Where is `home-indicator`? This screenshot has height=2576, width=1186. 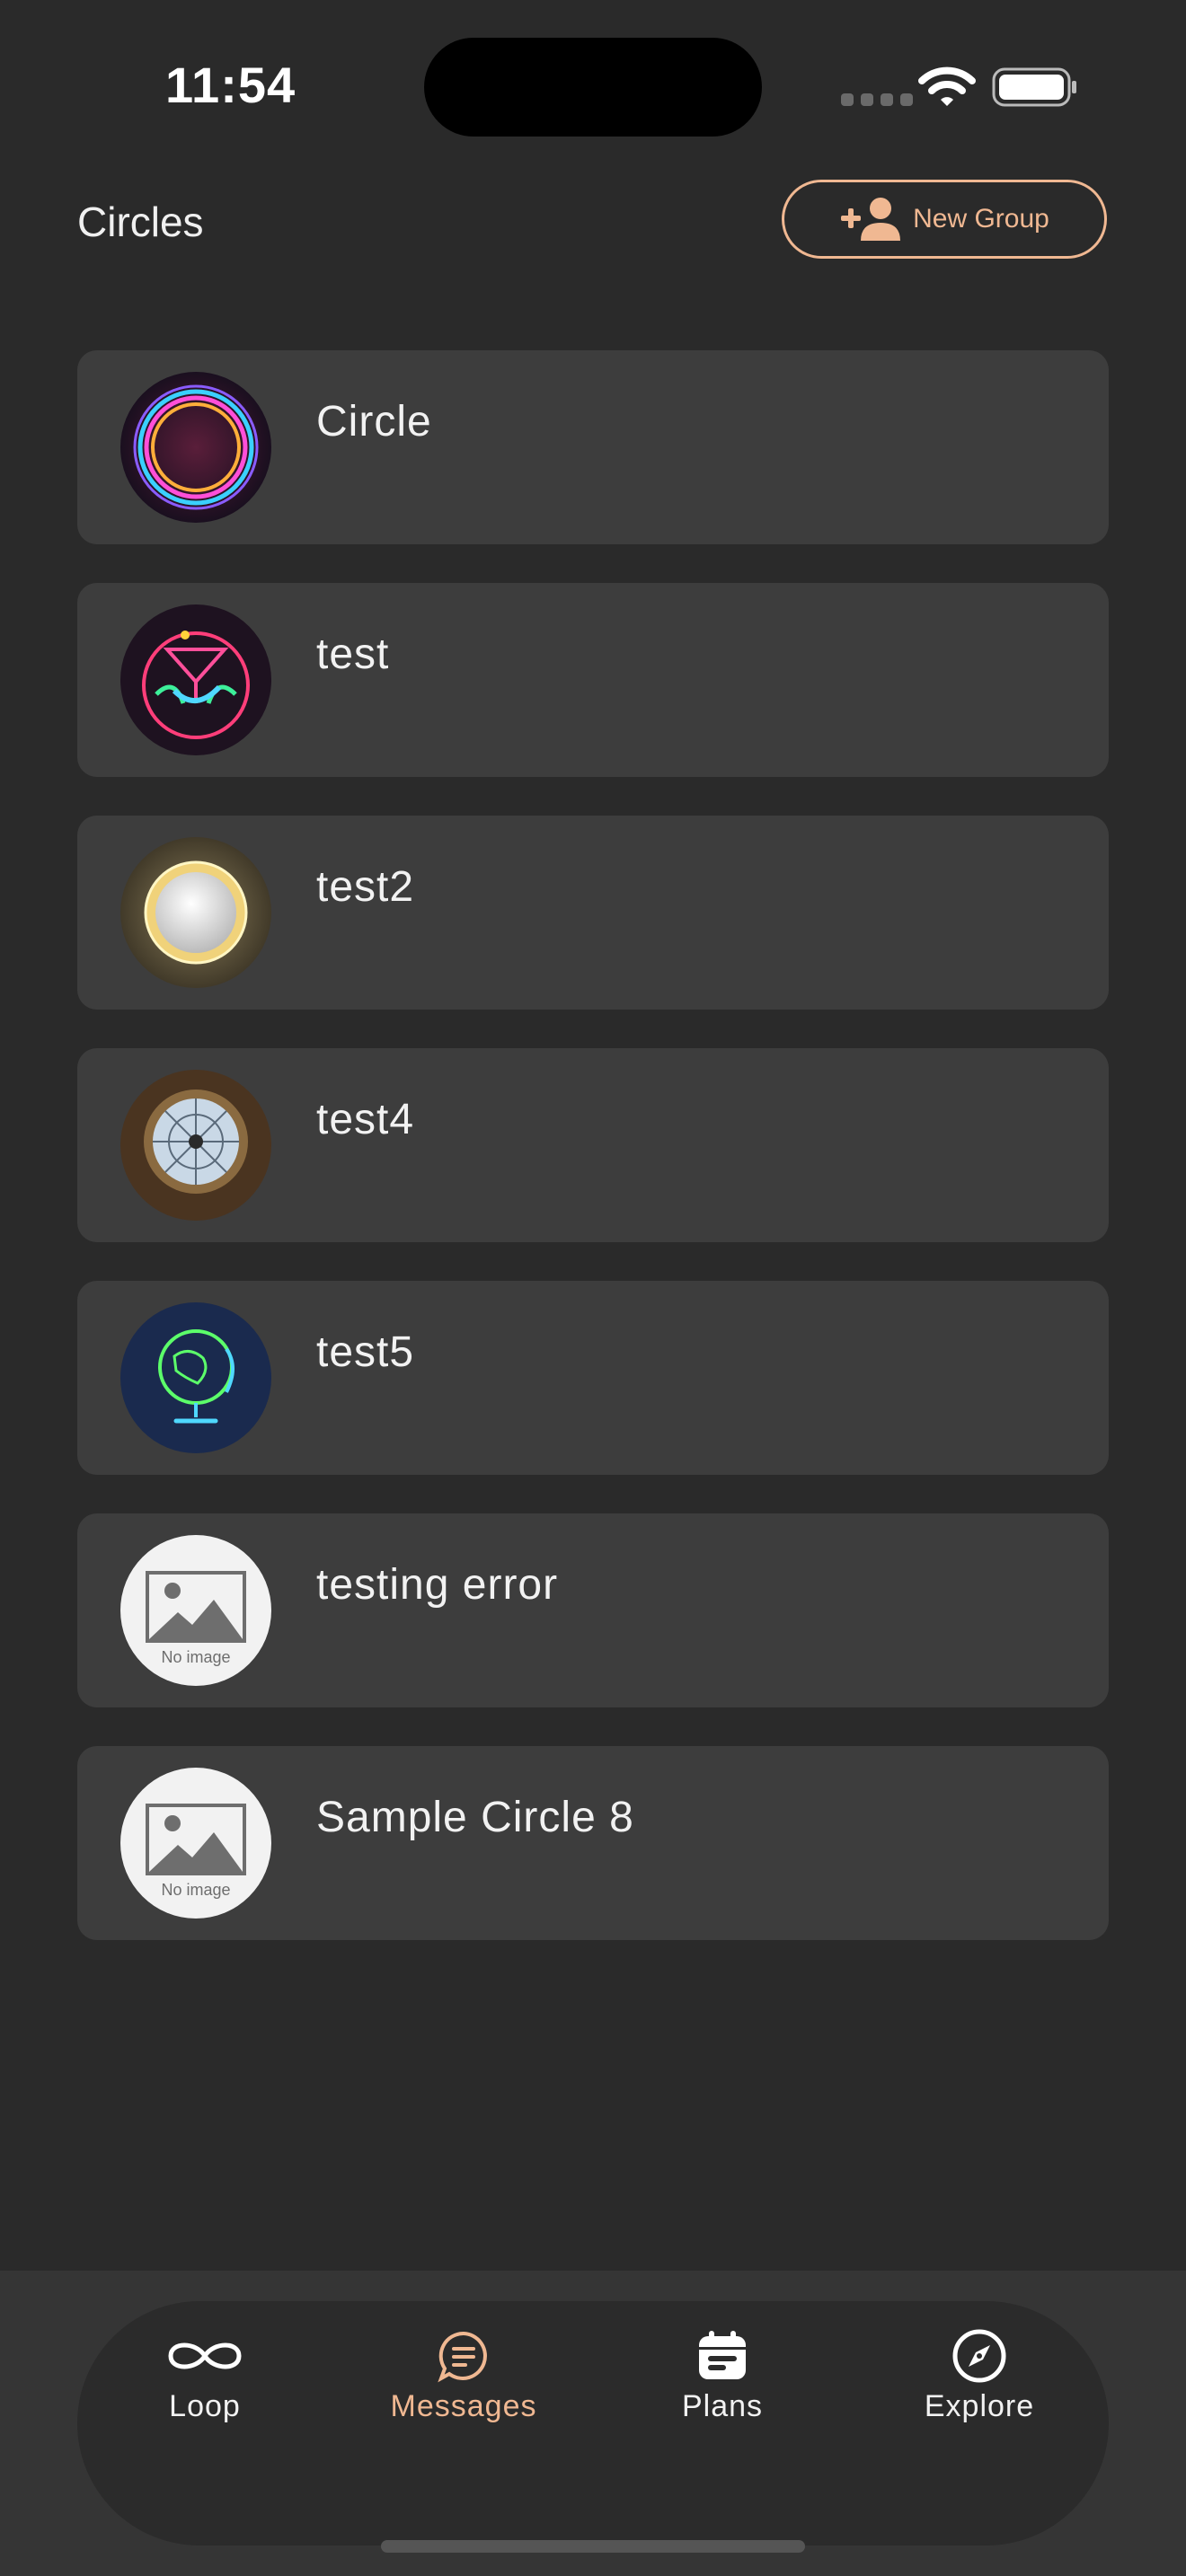
home-indicator is located at coordinates (593, 2546).